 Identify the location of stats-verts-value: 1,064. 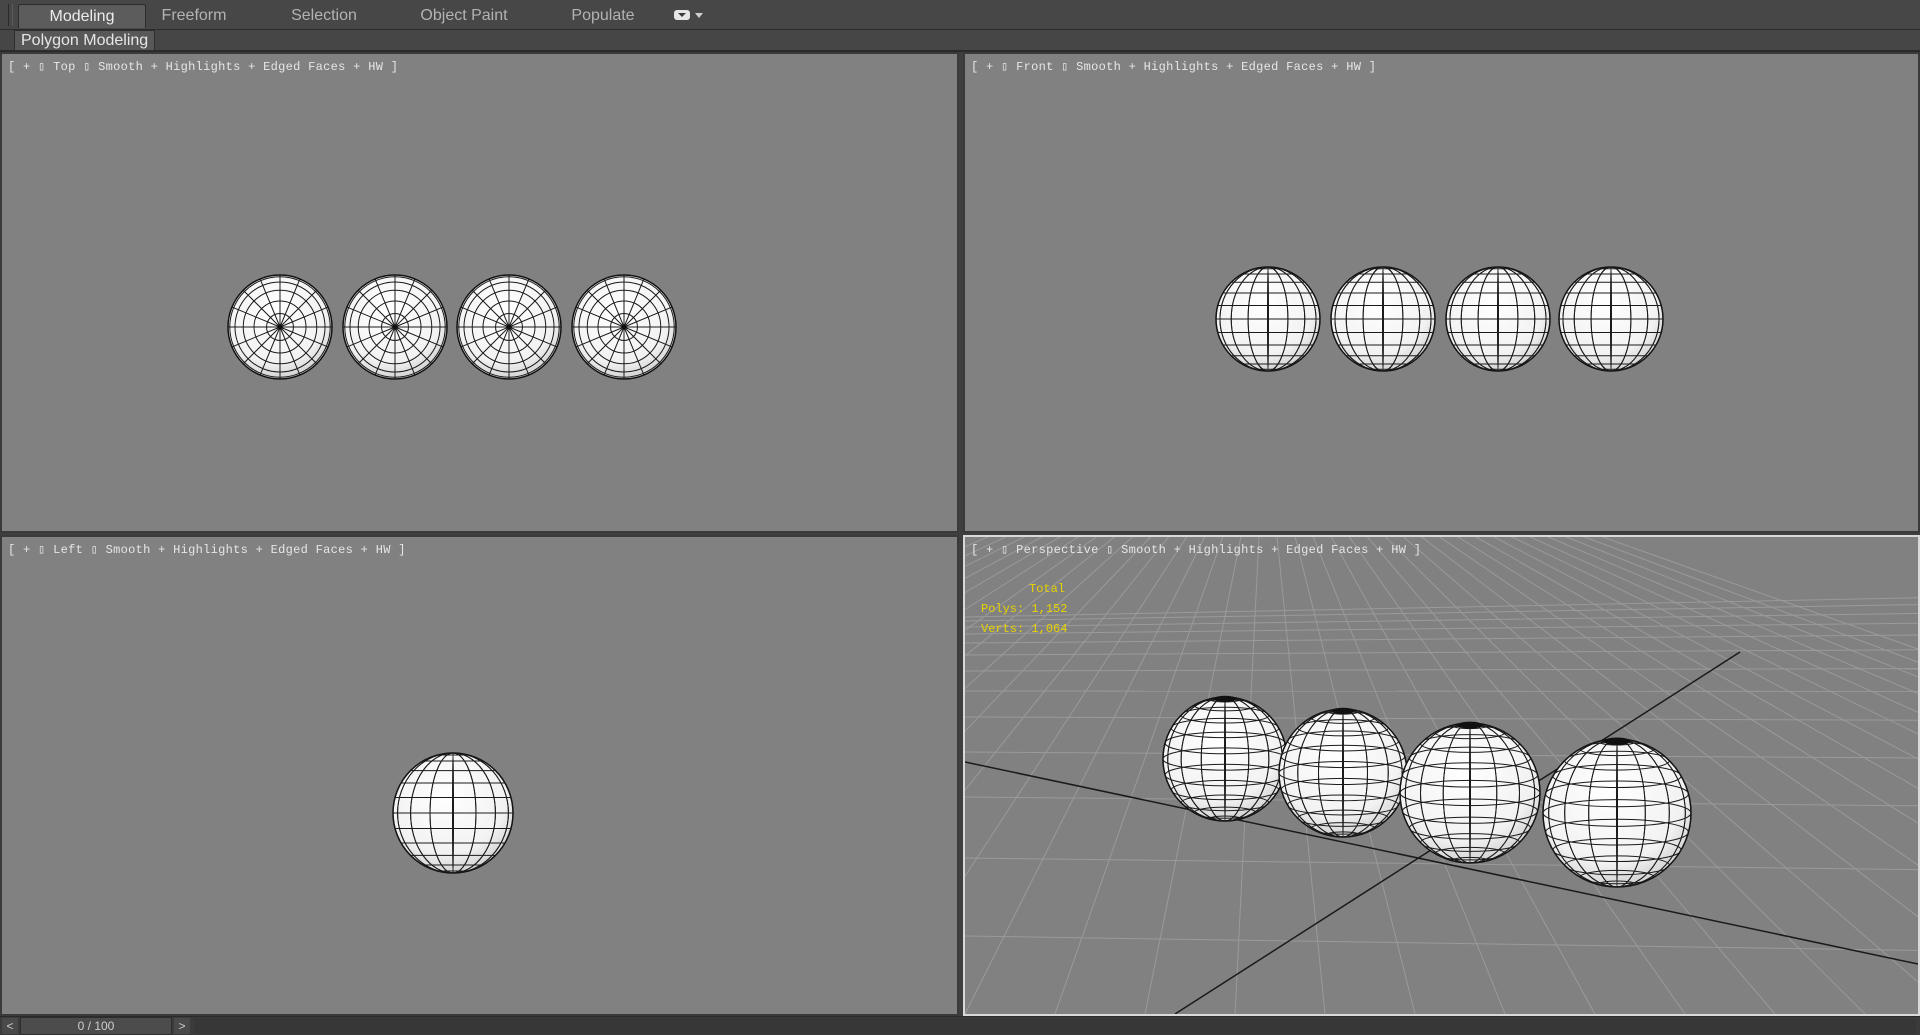
(1049, 629).